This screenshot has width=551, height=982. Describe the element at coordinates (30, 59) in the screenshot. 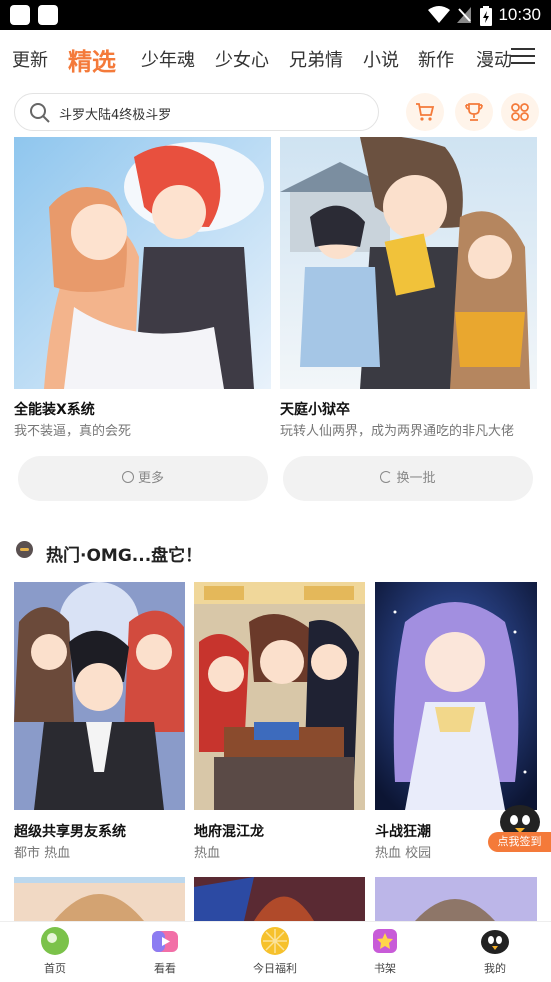

I see `tab-updates: 更新` at that location.